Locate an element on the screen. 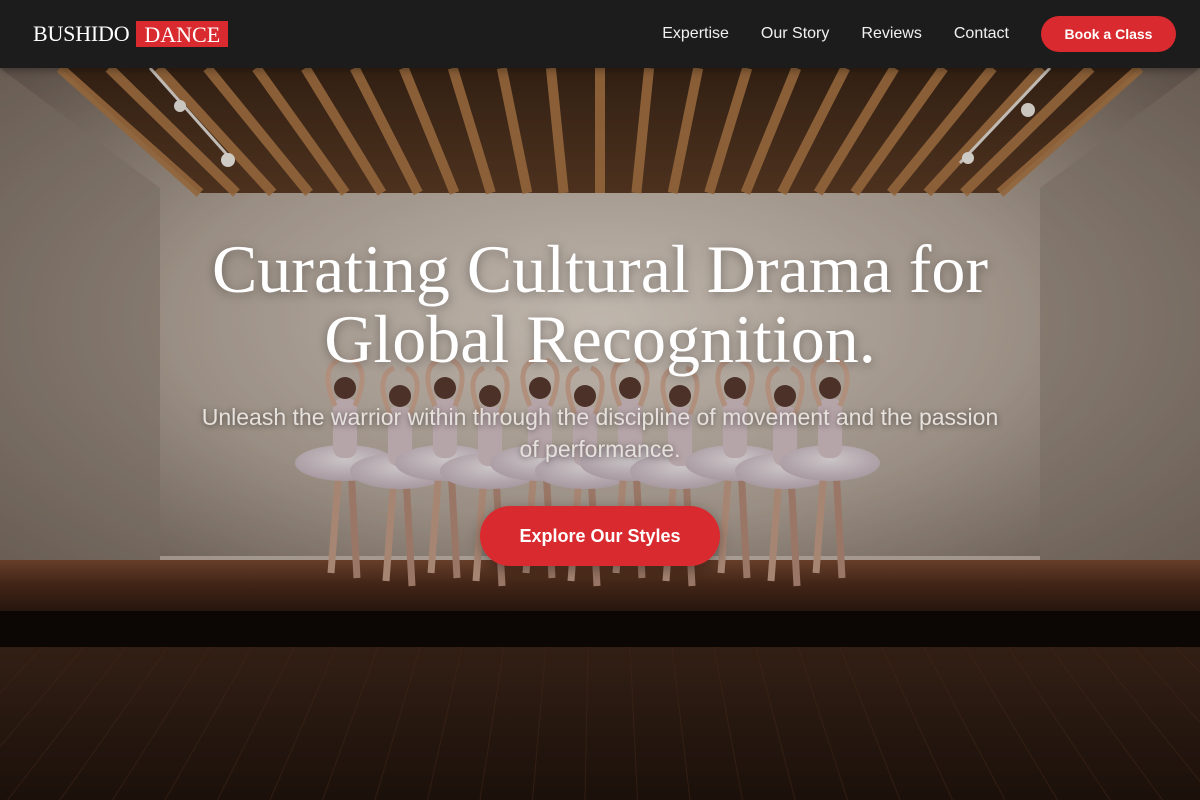 The width and height of the screenshot is (1200, 800). explore-styles-button: Explore Our Styles is located at coordinates (600, 536).